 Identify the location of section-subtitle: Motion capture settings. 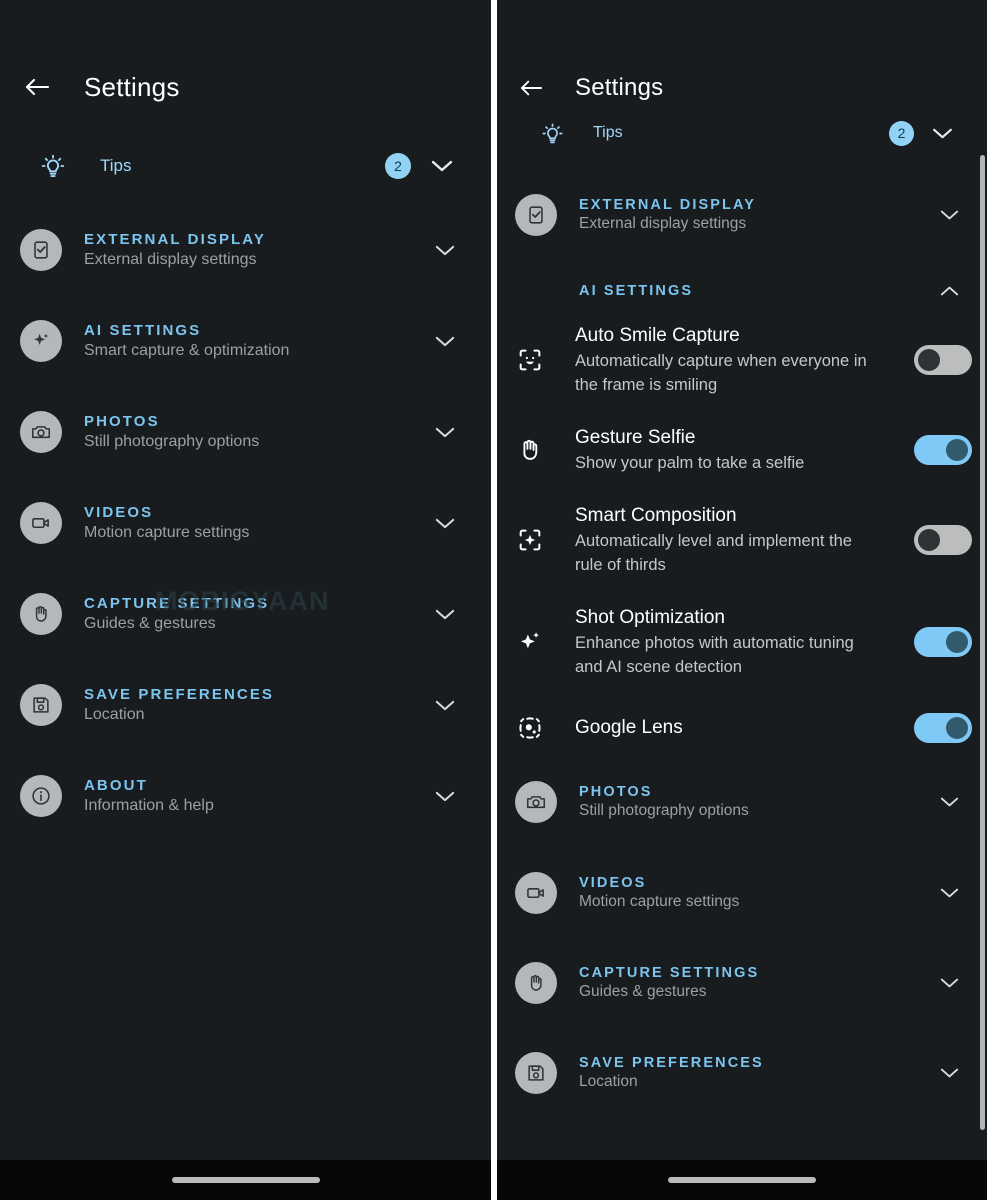
(659, 901).